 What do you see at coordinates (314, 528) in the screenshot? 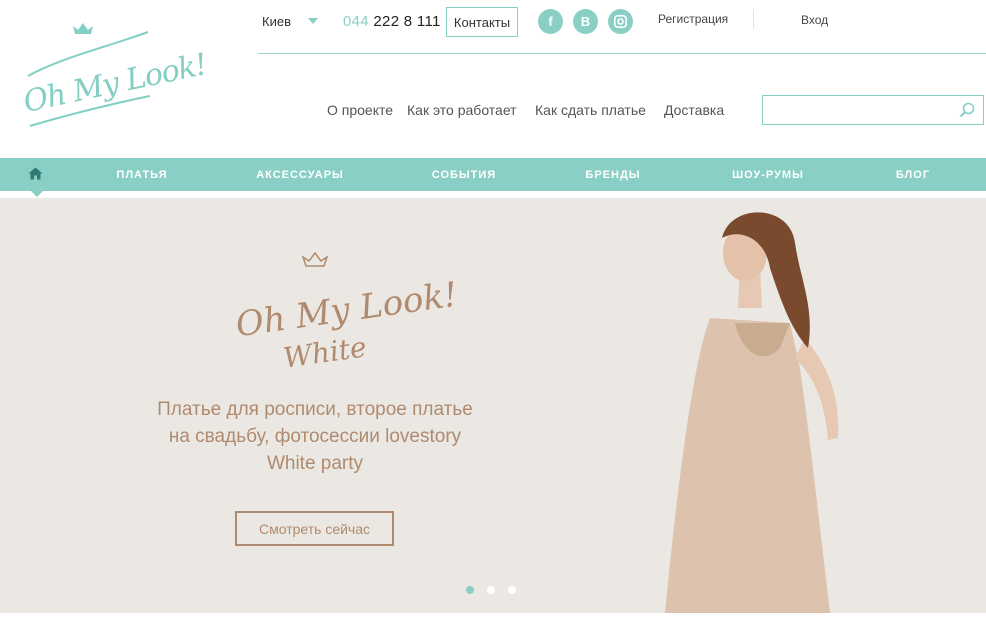
I see `watch-now-button: Смотреть сейчас` at bounding box center [314, 528].